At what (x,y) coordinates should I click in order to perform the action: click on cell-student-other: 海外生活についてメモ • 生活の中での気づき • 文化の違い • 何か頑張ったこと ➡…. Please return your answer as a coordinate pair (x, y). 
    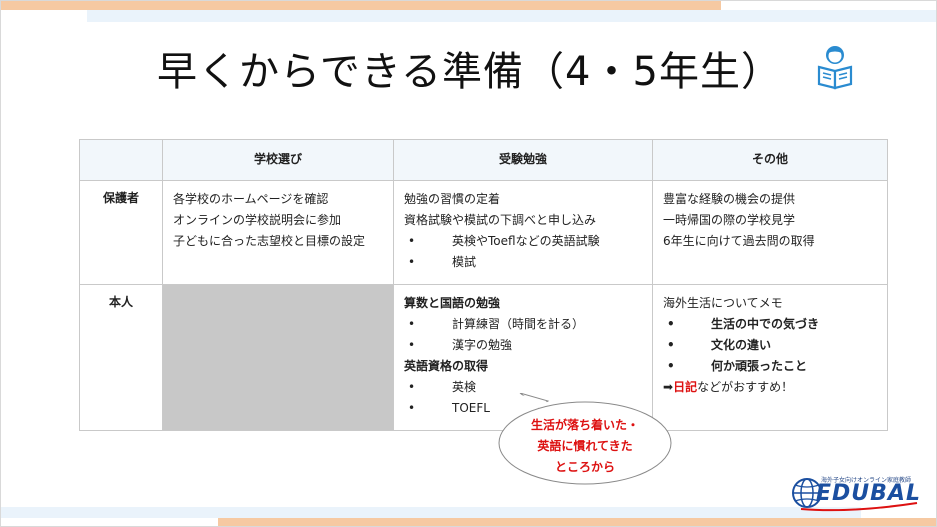
    Looking at the image, I should click on (770, 357).